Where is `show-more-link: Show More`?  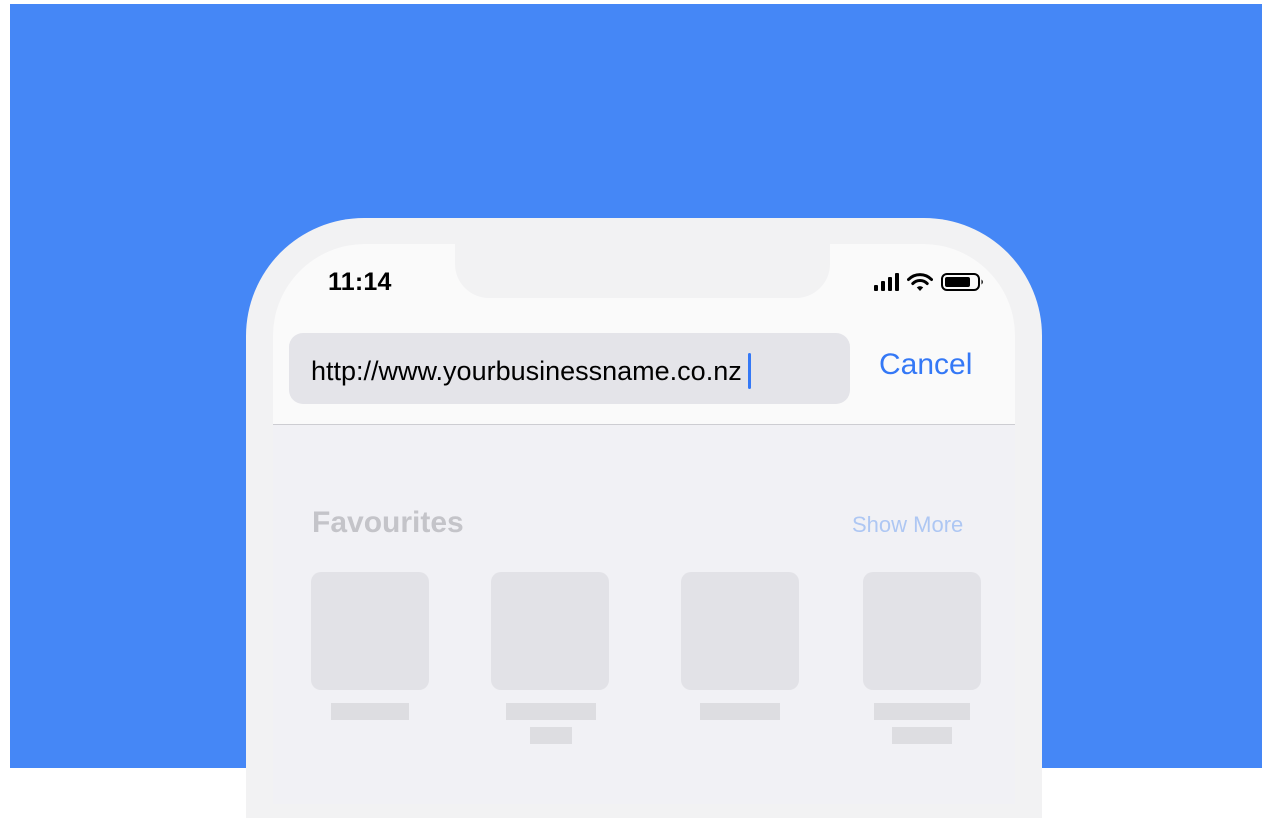
show-more-link: Show More is located at coordinates (907, 525).